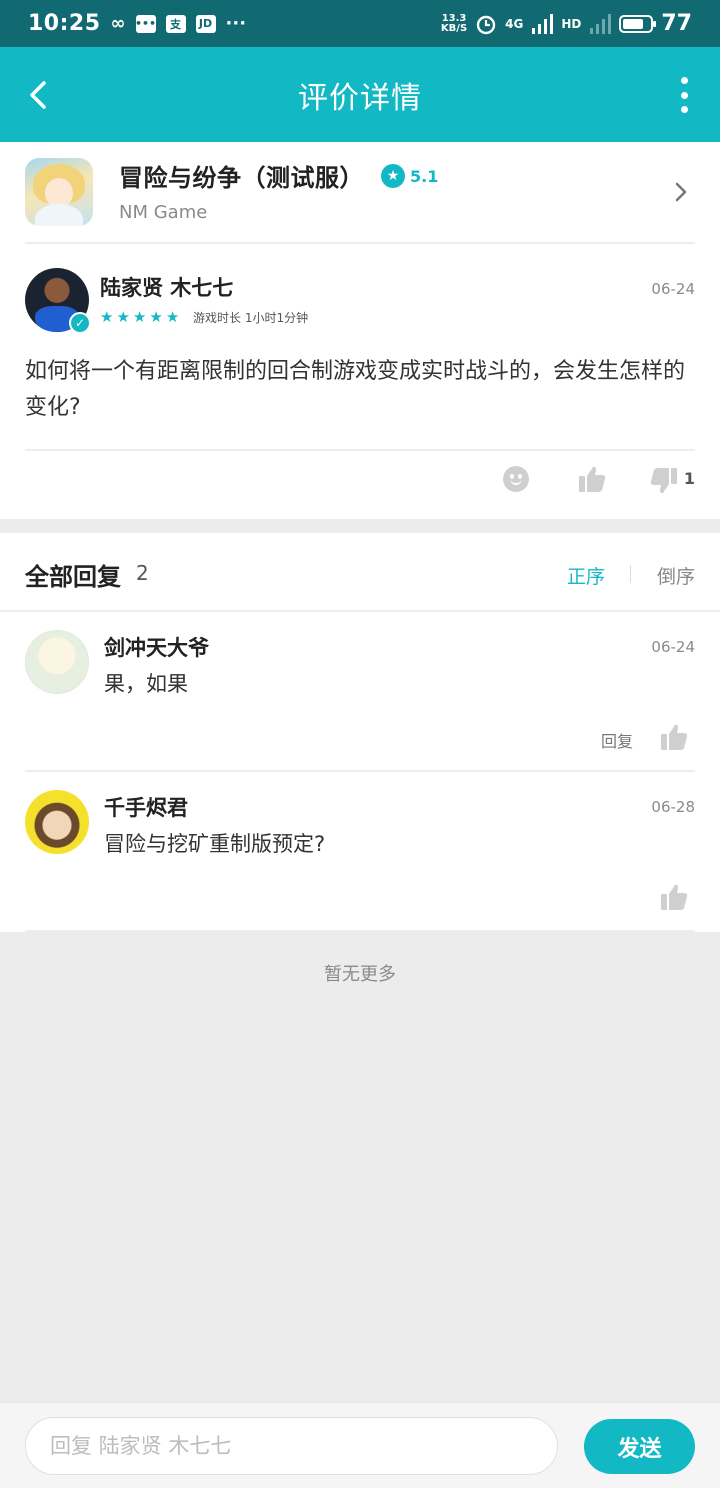 This screenshot has height=1488, width=720. Describe the element at coordinates (360, 200) in the screenshot. I see `game-info-row: 冒险与纷争（测试服） ★ 5.1 NM Game` at that location.